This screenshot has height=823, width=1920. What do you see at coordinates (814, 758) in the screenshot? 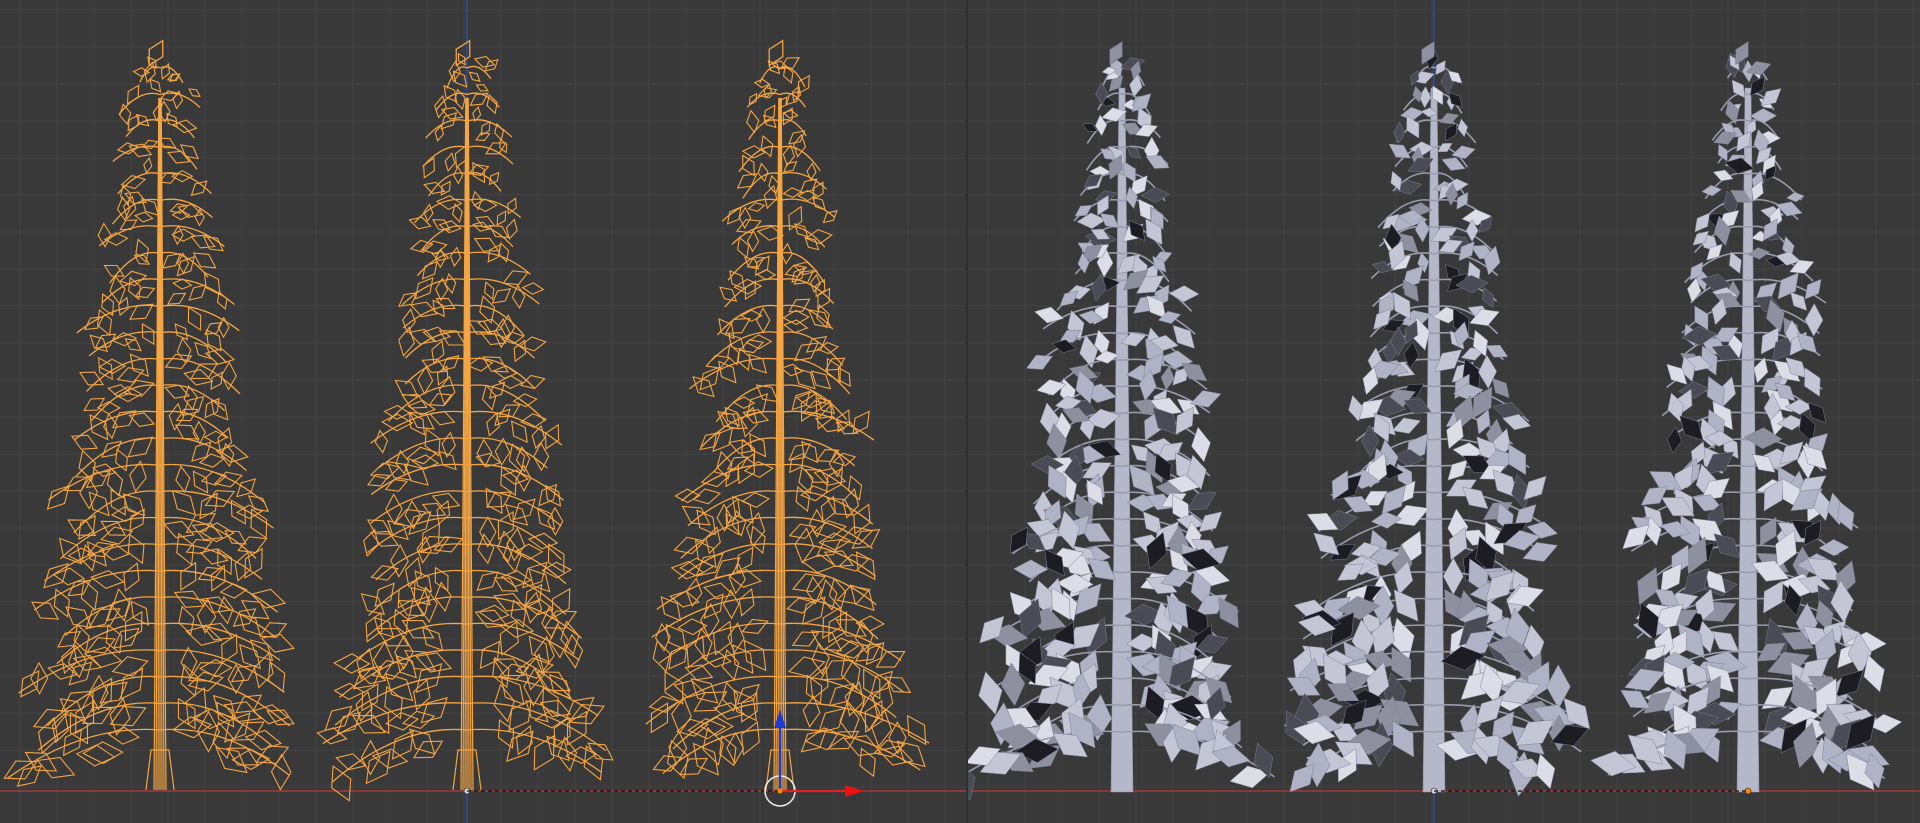
I see `transform-manipulator` at bounding box center [814, 758].